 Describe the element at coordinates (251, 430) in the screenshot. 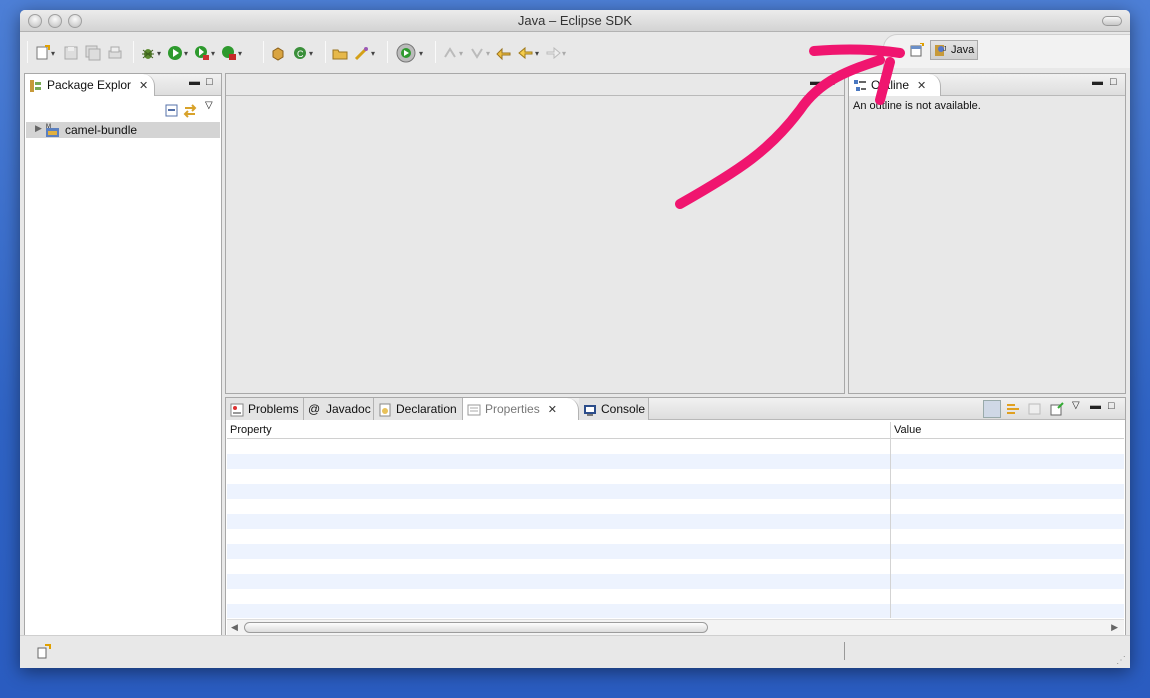

I see `column-header-property: Property` at that location.